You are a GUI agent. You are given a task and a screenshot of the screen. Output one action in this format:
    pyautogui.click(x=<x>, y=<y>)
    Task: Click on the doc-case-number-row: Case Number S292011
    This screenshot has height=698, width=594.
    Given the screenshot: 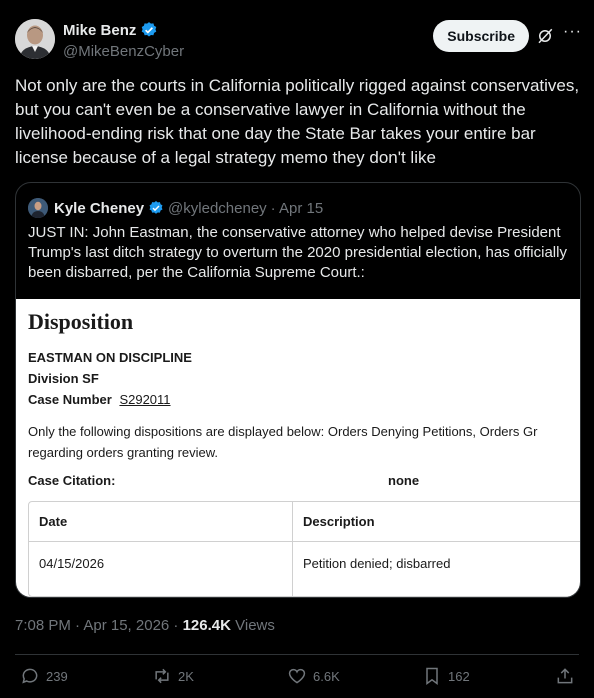 What is the action you would take?
    pyautogui.click(x=110, y=399)
    